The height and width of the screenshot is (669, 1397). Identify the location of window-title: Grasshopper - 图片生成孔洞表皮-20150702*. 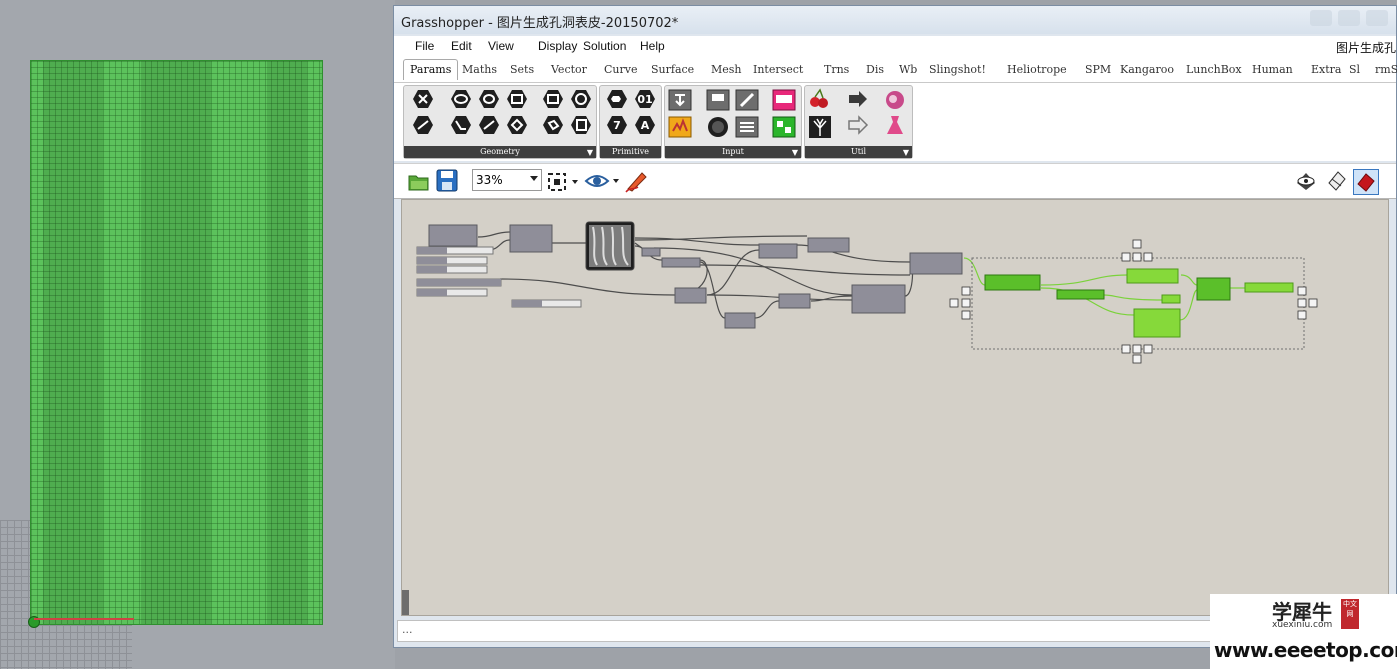
(540, 23).